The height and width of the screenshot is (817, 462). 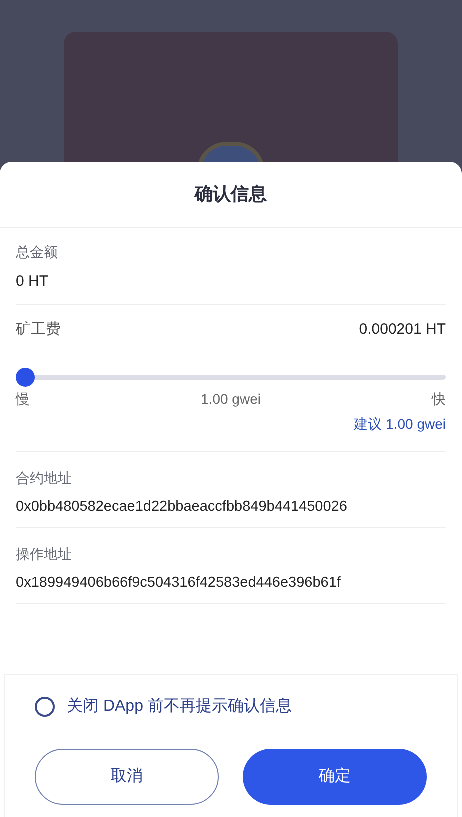 I want to click on field-label: 操作地址, so click(x=44, y=554).